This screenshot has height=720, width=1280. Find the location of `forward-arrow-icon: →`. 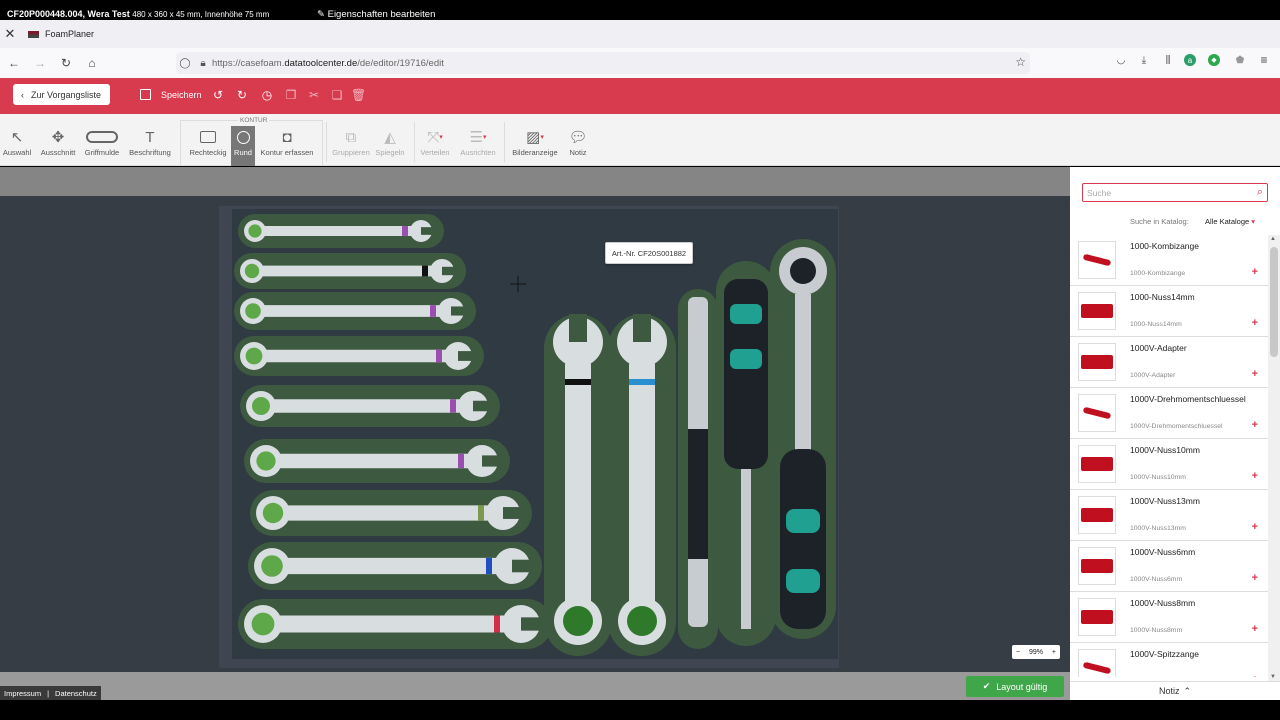

forward-arrow-icon: → is located at coordinates (40, 63).